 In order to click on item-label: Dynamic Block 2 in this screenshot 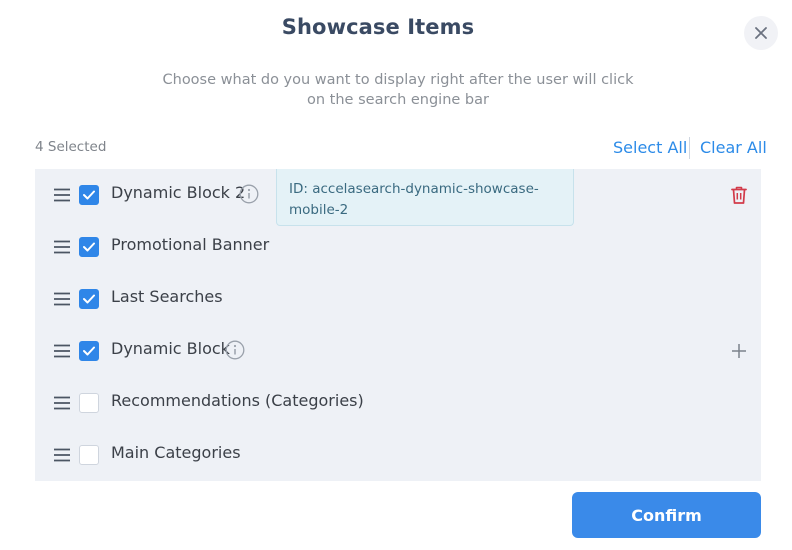, I will do `click(178, 192)`.